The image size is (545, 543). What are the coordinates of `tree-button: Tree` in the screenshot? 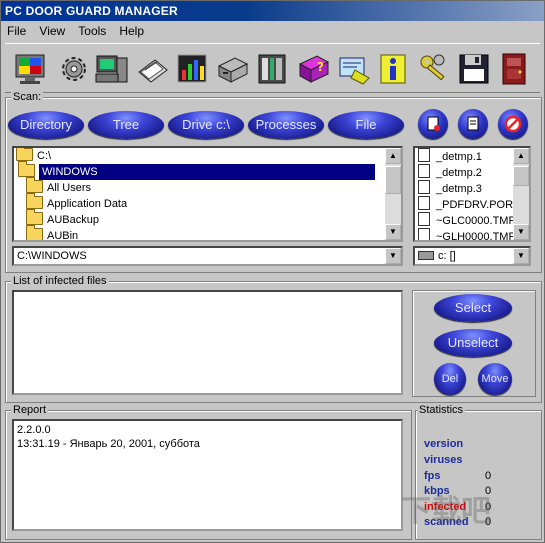 It's located at (126, 125).